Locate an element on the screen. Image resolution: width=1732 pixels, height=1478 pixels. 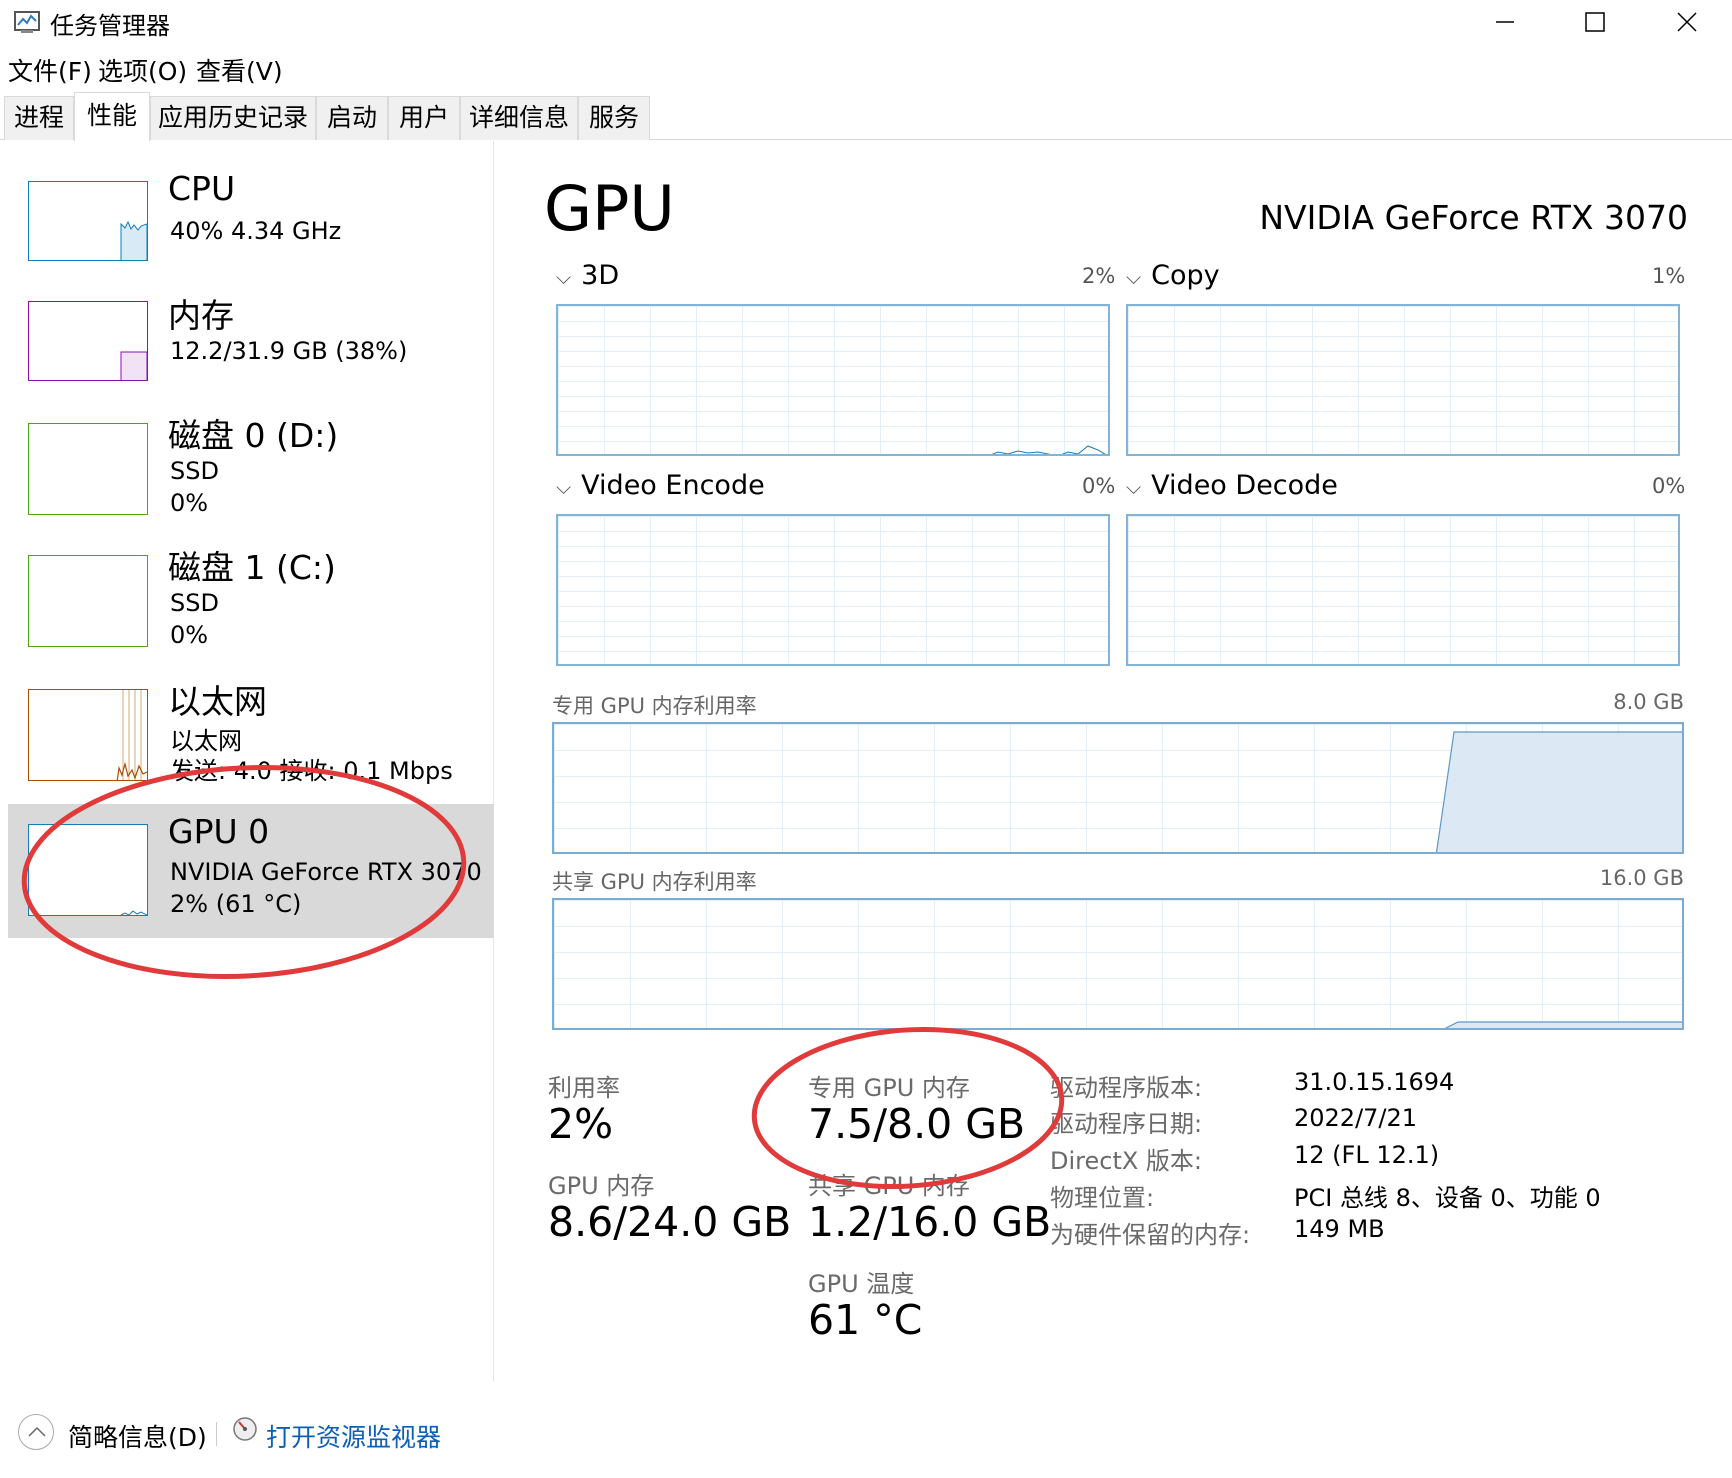
utilization-label: 利用率 is located at coordinates (584, 1088).